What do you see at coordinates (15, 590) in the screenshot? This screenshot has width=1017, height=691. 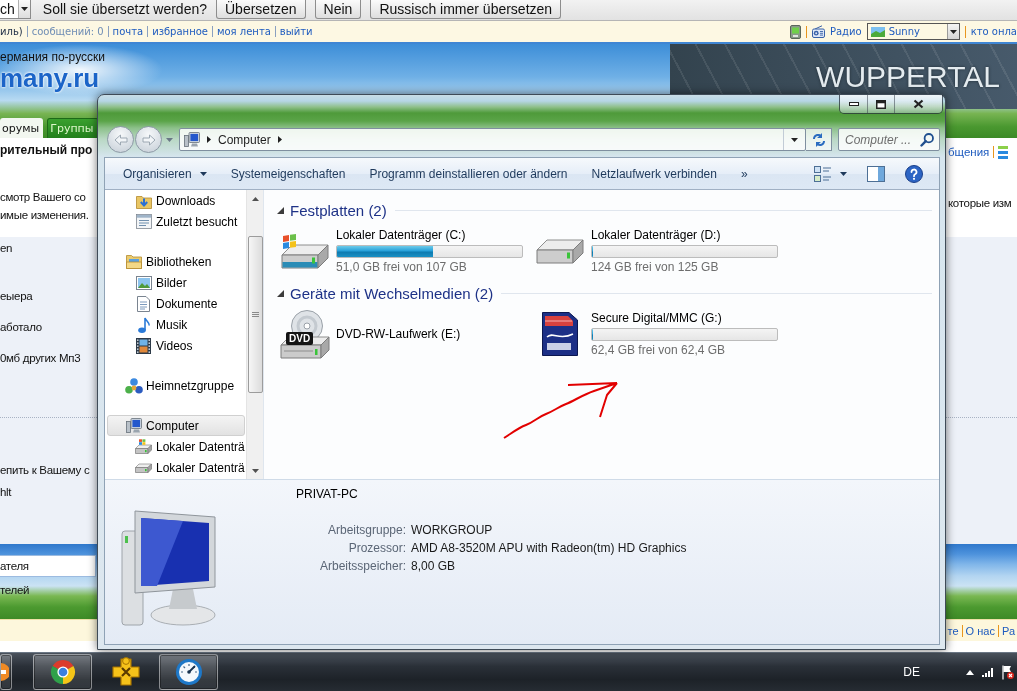 I see `band-text: телей` at bounding box center [15, 590].